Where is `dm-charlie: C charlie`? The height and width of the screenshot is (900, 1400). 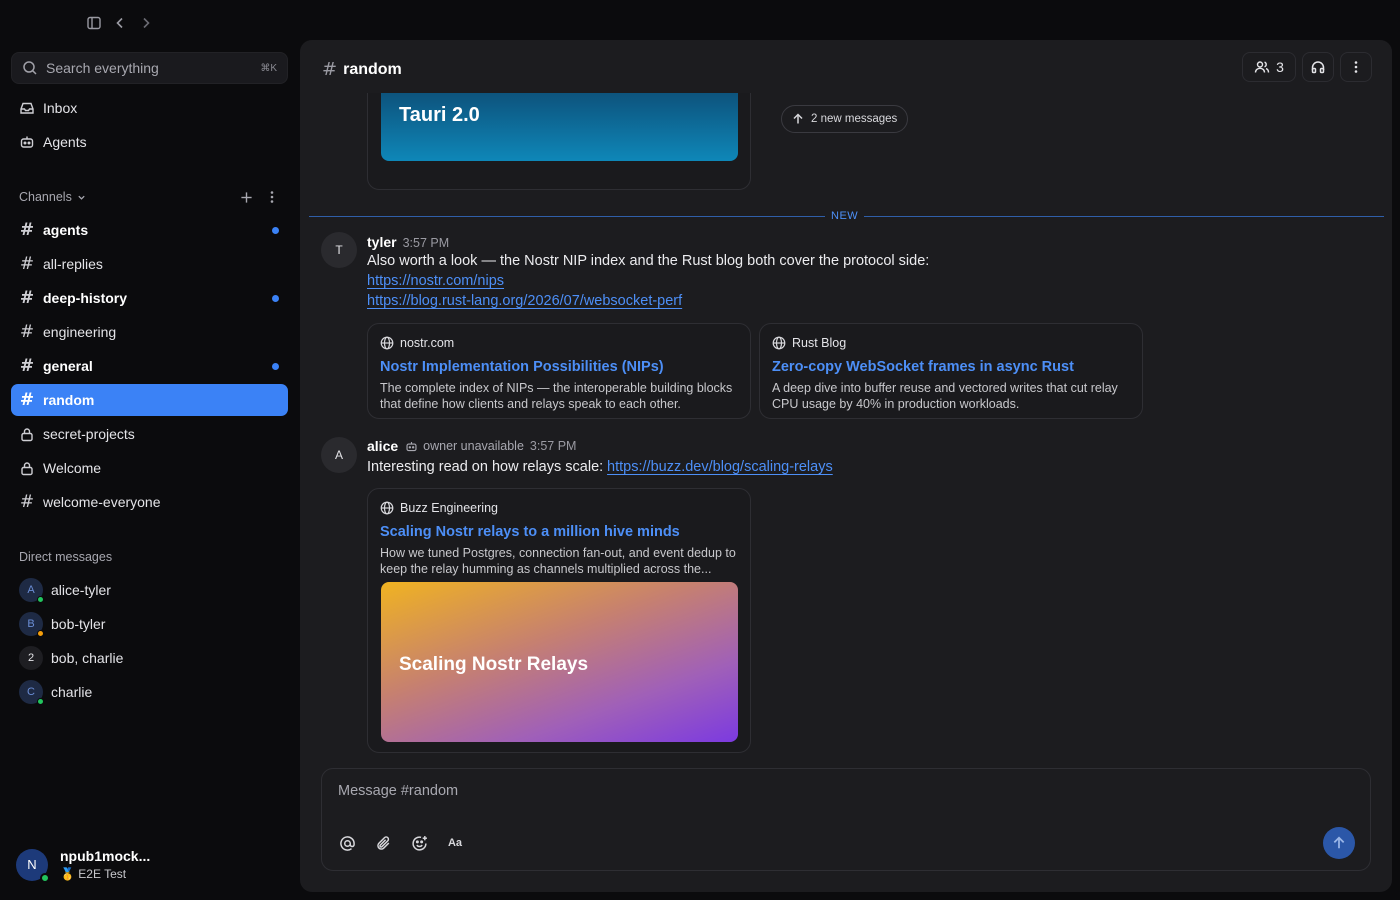 dm-charlie: C charlie is located at coordinates (149, 692).